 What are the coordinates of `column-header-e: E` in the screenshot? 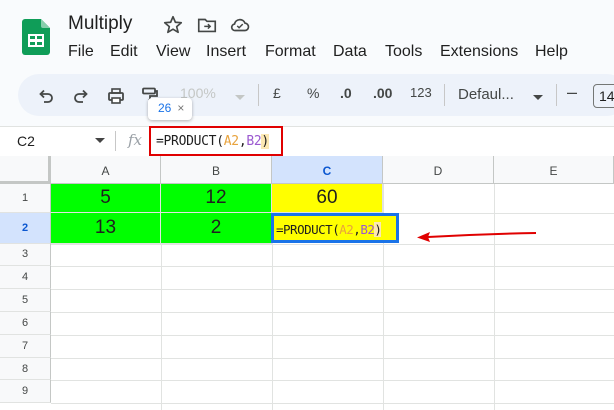 It's located at (554, 170).